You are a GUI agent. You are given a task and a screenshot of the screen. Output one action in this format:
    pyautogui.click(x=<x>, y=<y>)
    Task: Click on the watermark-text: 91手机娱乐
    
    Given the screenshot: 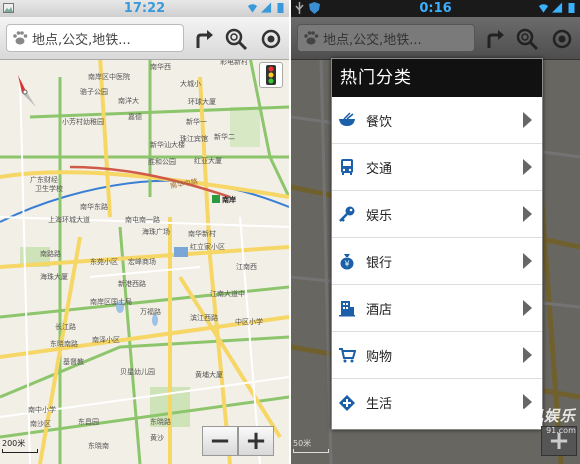 What is the action you would take?
    pyautogui.click(x=532, y=416)
    